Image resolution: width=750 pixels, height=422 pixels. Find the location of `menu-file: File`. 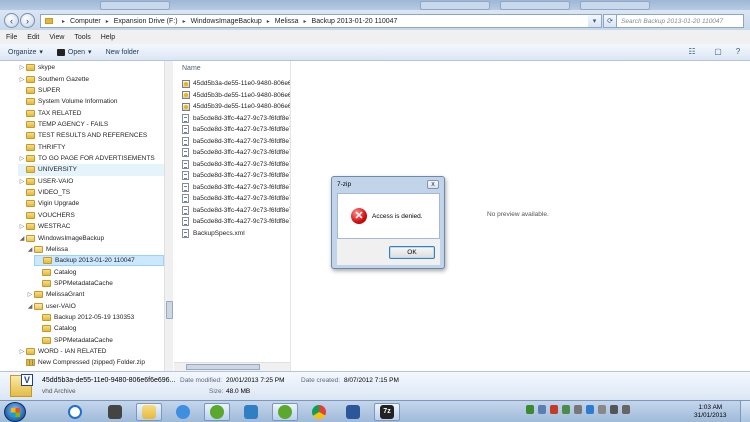

menu-file: File is located at coordinates (11, 37).